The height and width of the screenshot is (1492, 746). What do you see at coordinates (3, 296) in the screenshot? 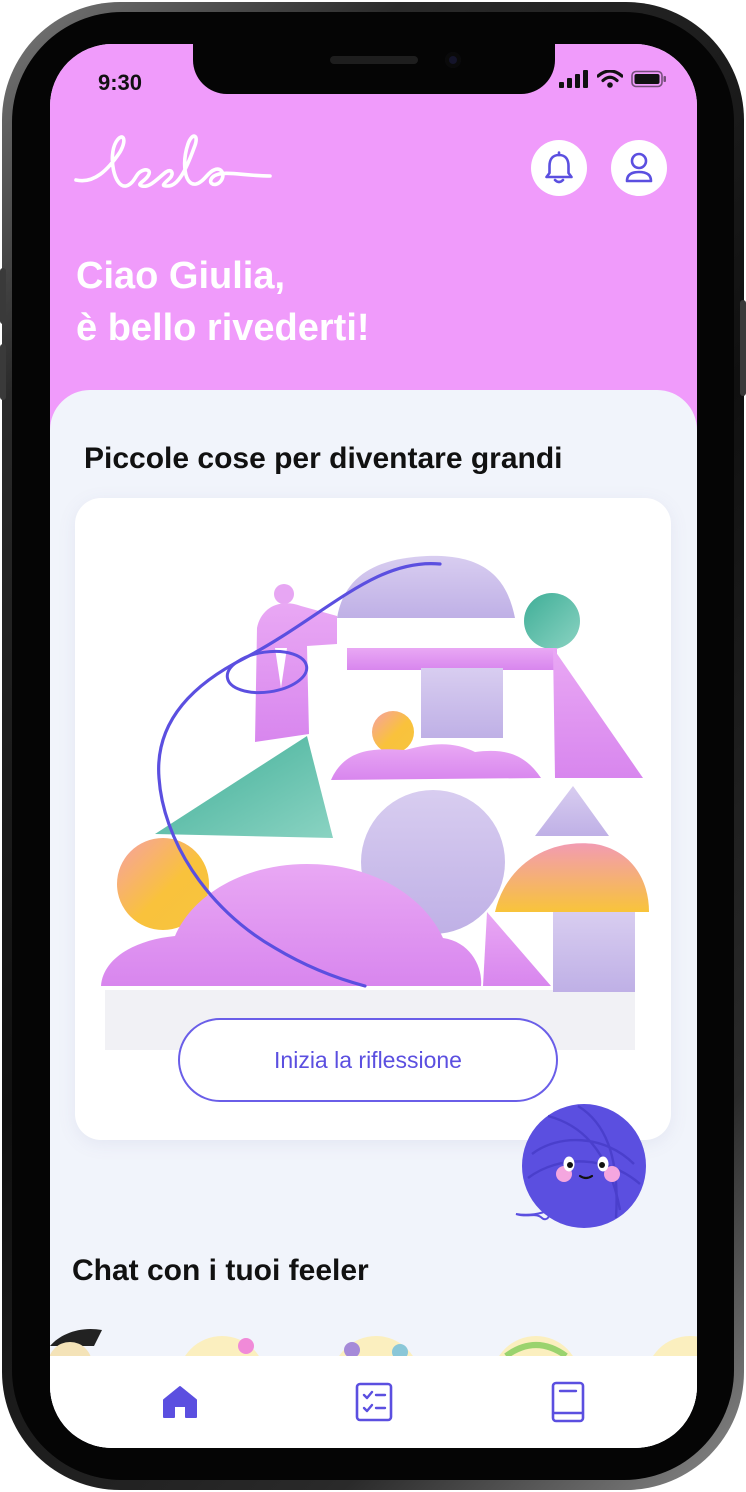
I see `volume-up-button` at bounding box center [3, 296].